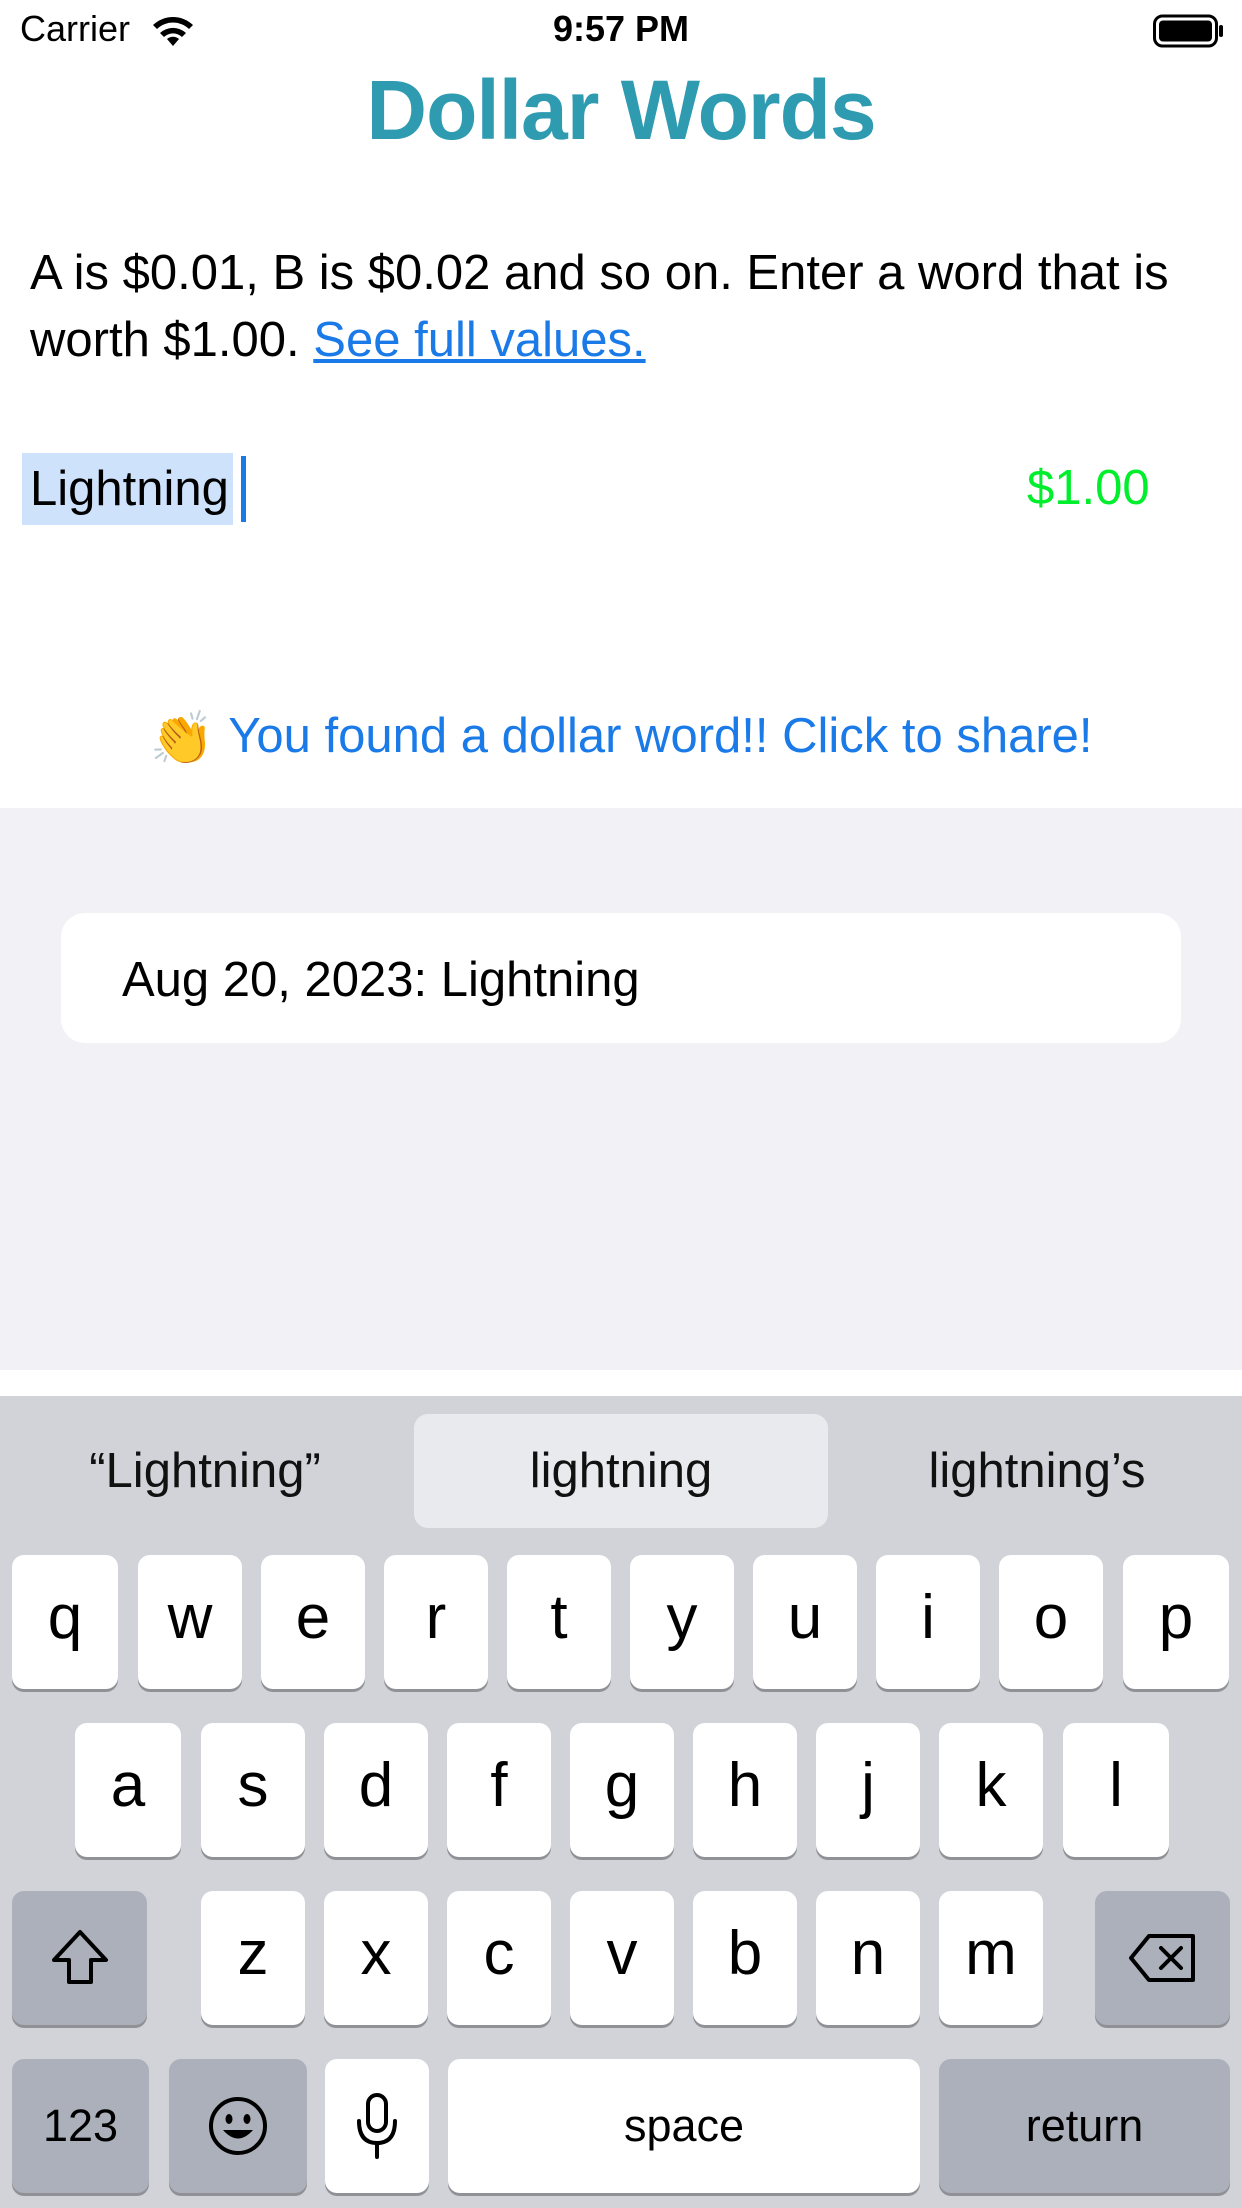  I want to click on key-l: l, so click(1116, 1790).